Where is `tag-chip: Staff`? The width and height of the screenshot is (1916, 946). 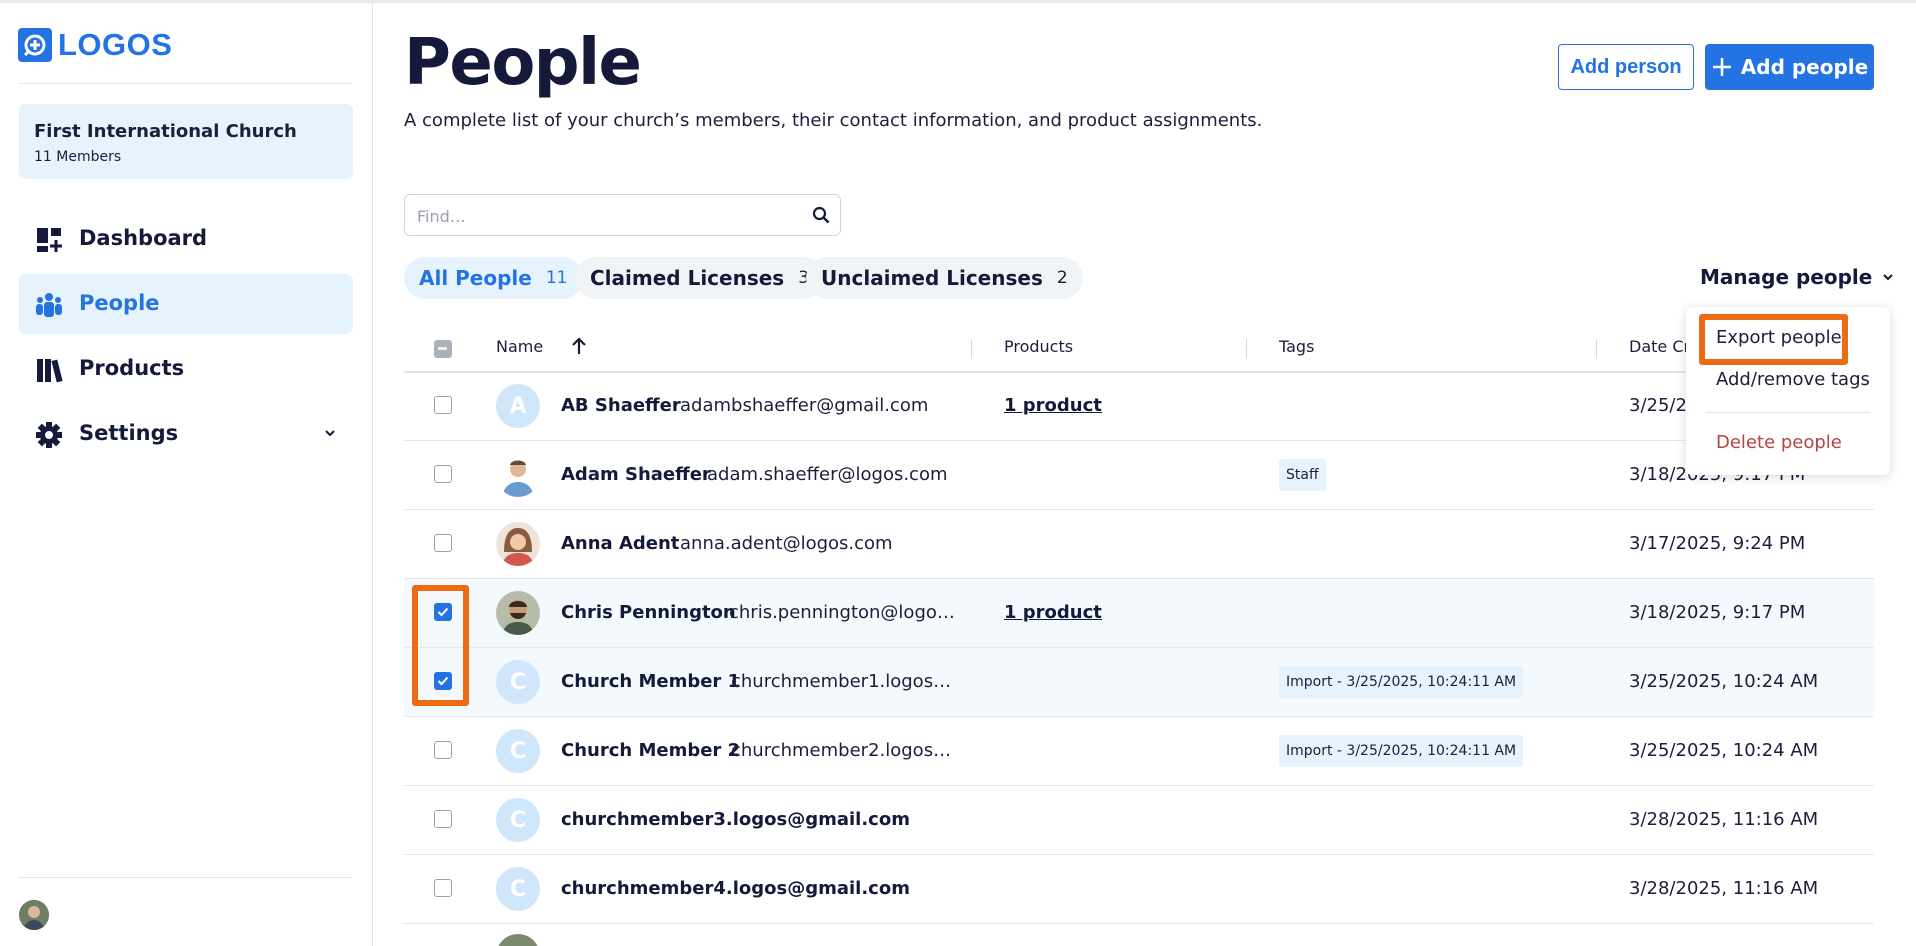 tag-chip: Staff is located at coordinates (1302, 475).